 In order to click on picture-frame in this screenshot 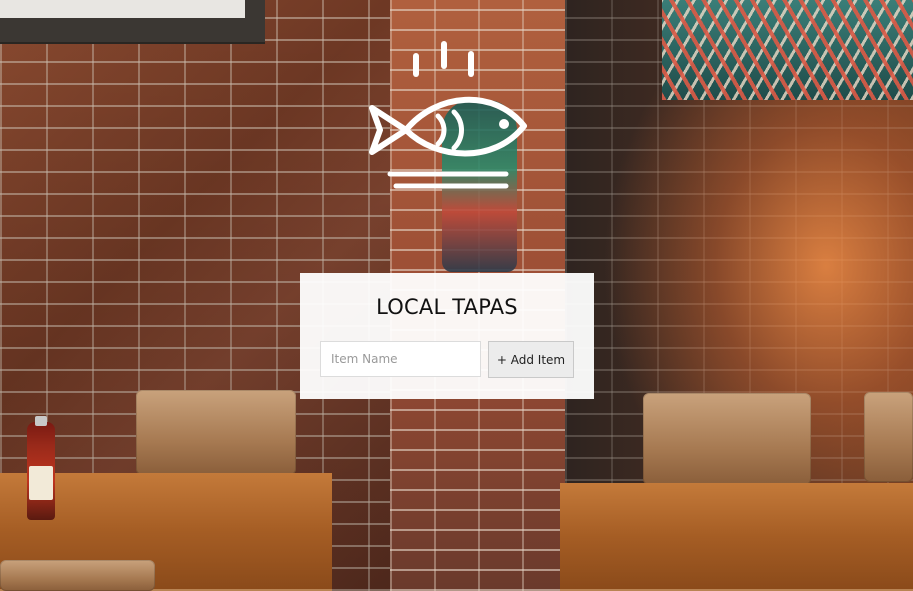, I will do `click(132, 22)`.